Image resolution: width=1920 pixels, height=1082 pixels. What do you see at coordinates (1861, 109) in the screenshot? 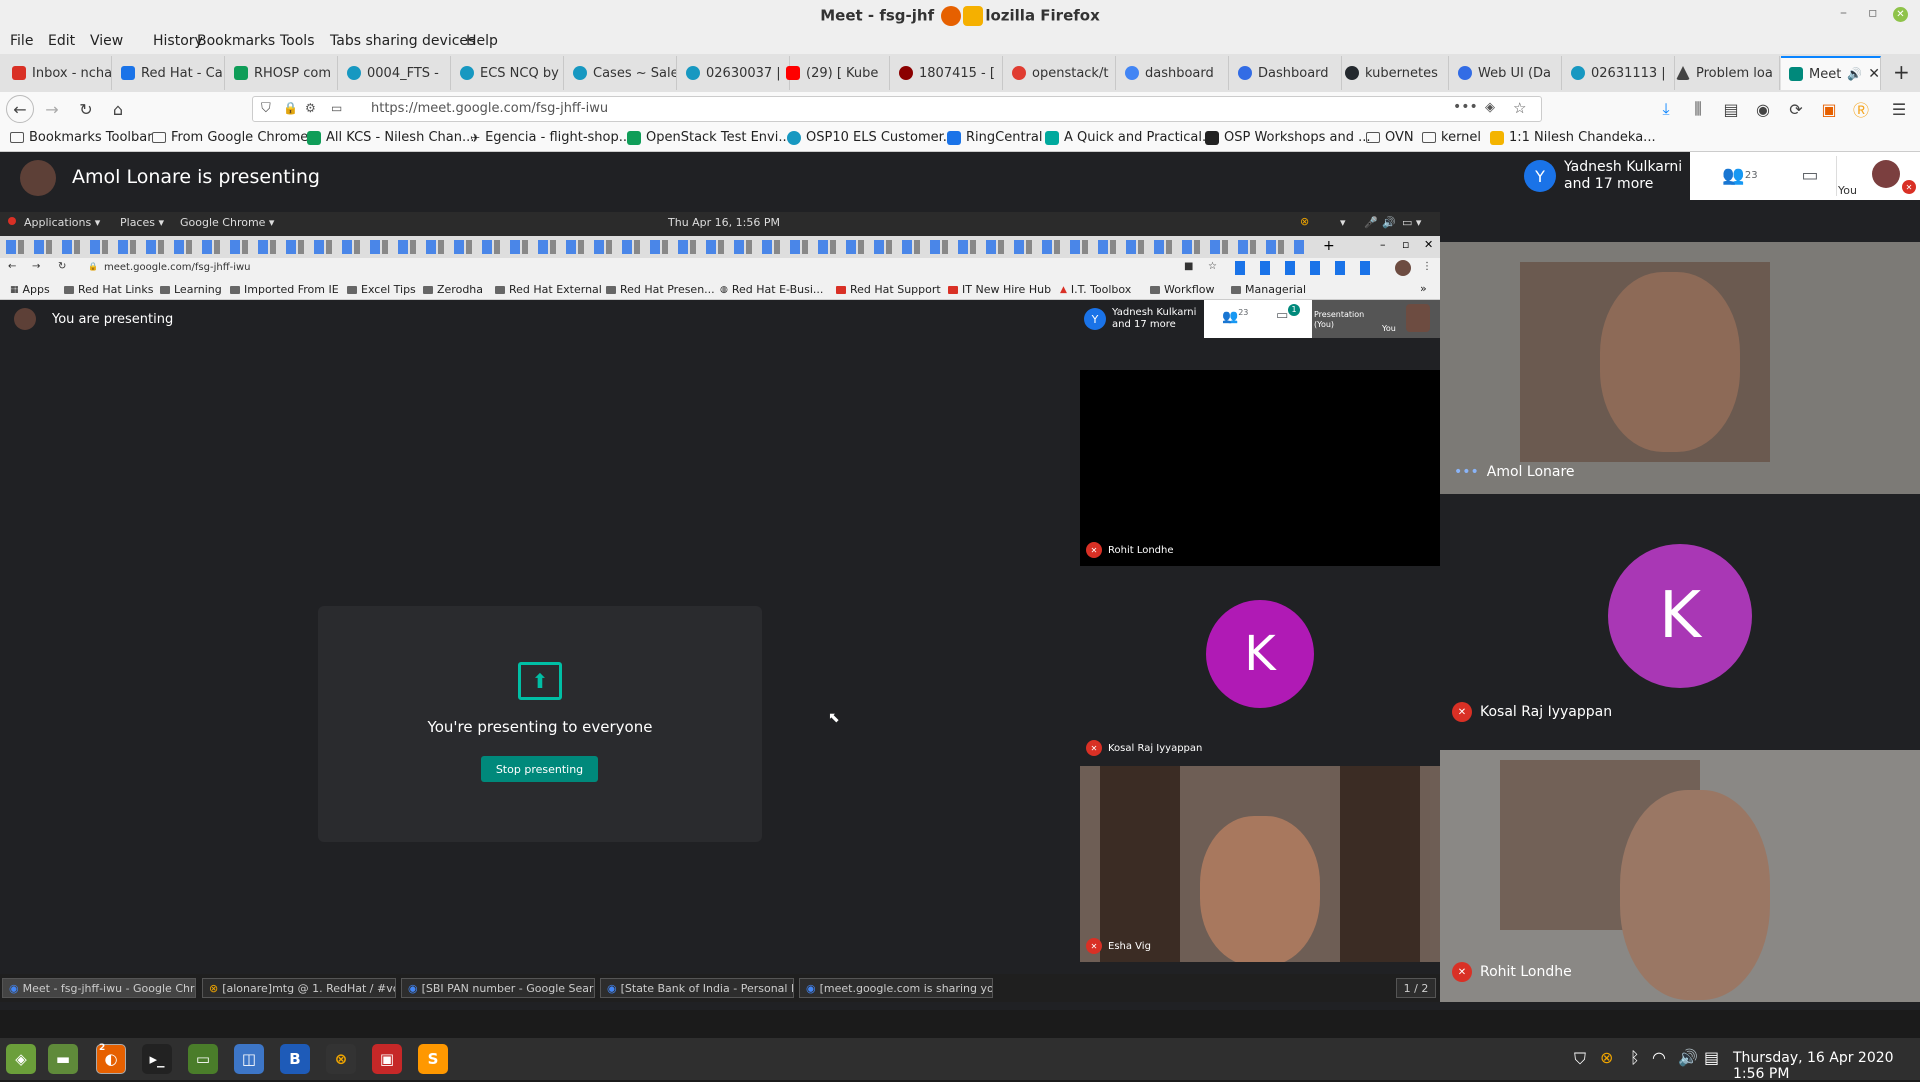
I see `extension-r-icon: Ⓡ` at bounding box center [1861, 109].